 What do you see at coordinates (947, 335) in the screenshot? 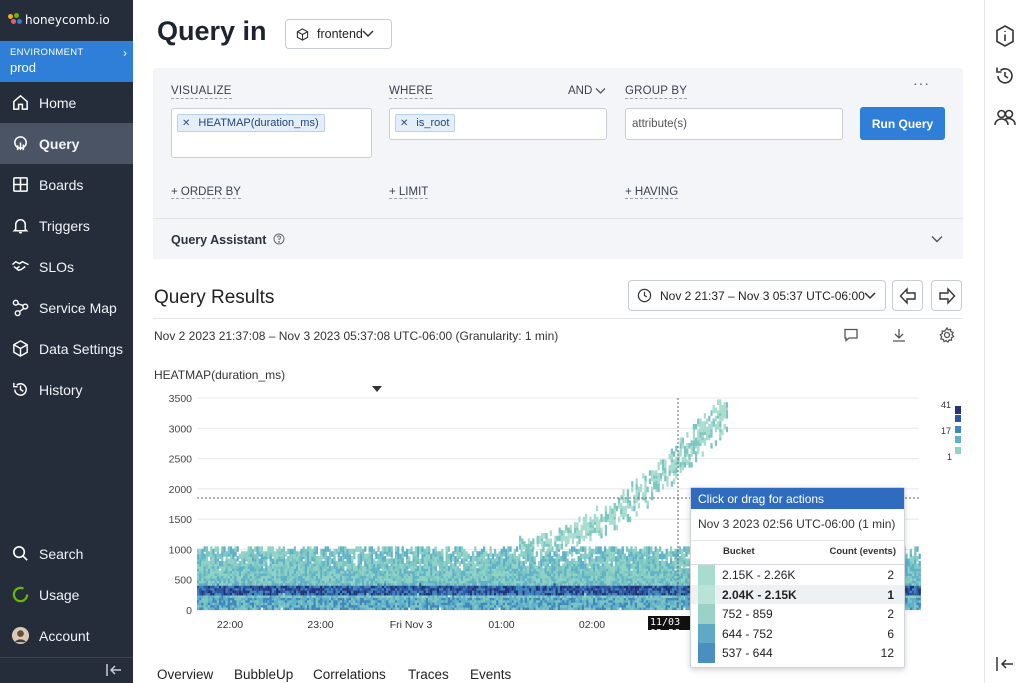
I see `settings-gear-icon` at bounding box center [947, 335].